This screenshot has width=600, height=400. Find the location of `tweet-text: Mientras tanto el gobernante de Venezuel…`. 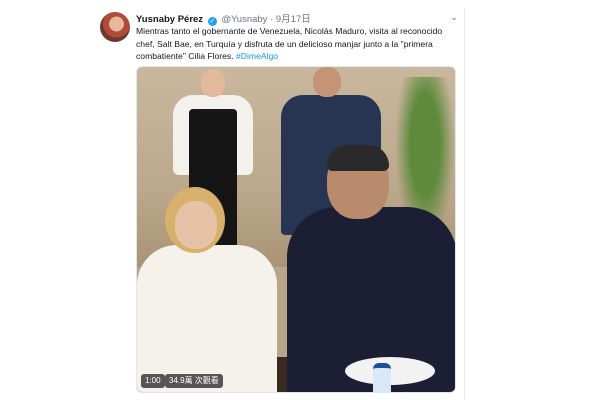

tweet-text: Mientras tanto el gobernante de Venezuel… is located at coordinates (297, 44).